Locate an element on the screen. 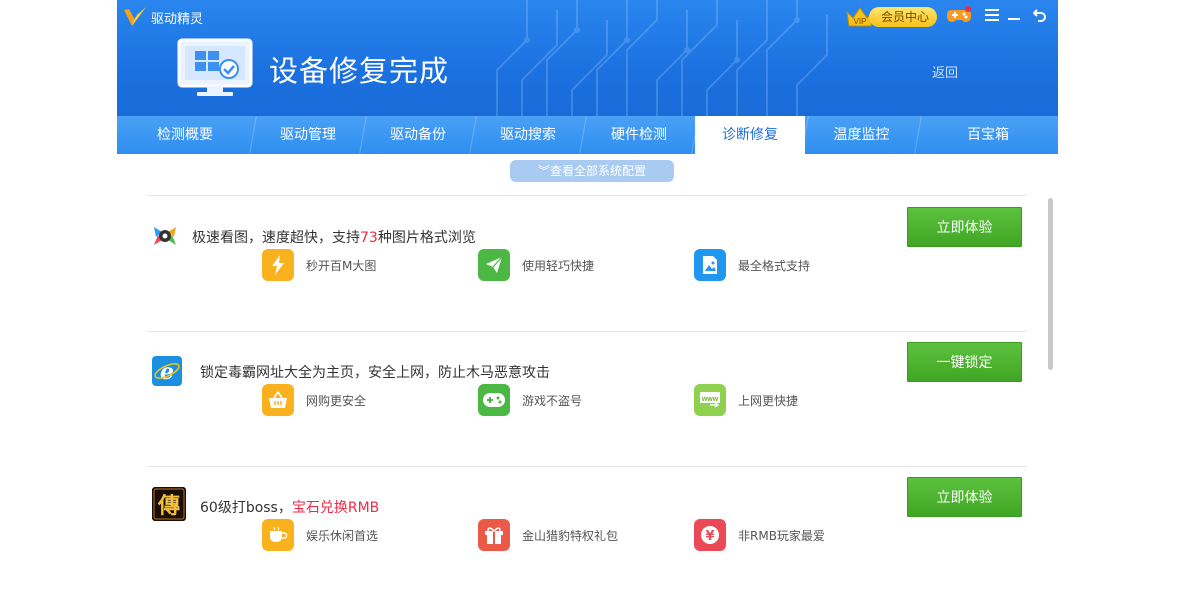  yen-icon: ¥ is located at coordinates (710, 535).